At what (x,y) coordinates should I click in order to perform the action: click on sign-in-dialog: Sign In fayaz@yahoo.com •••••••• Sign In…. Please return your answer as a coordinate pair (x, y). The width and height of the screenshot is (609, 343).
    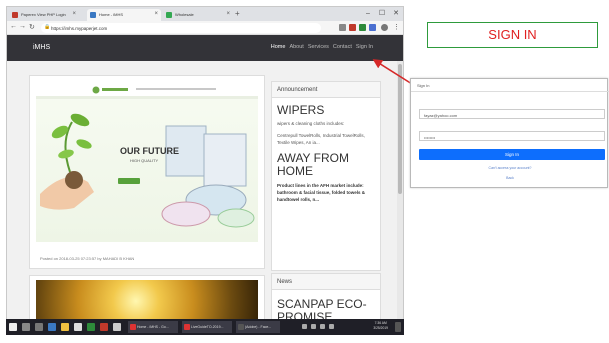
    Looking at the image, I should click on (509, 133).